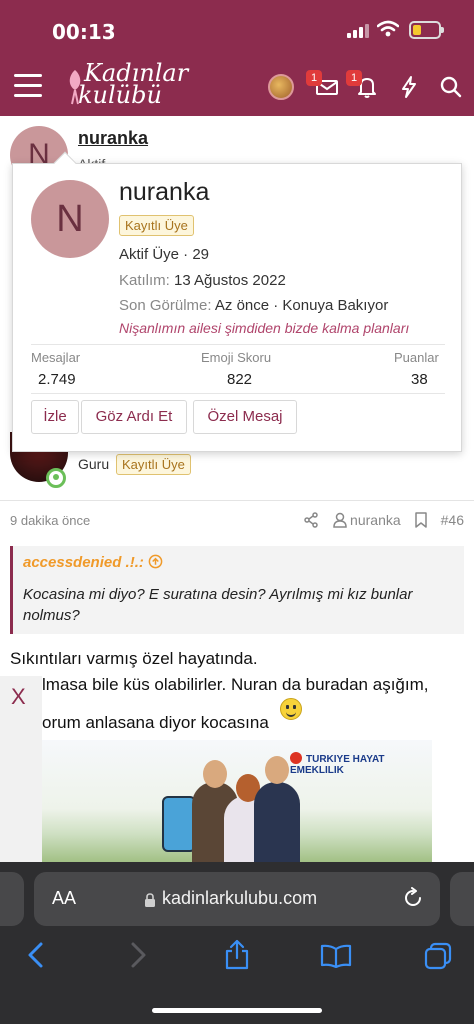 The width and height of the screenshot is (474, 1024). Describe the element at coordinates (12, 899) in the screenshot. I see `prev-tab-preview` at that location.